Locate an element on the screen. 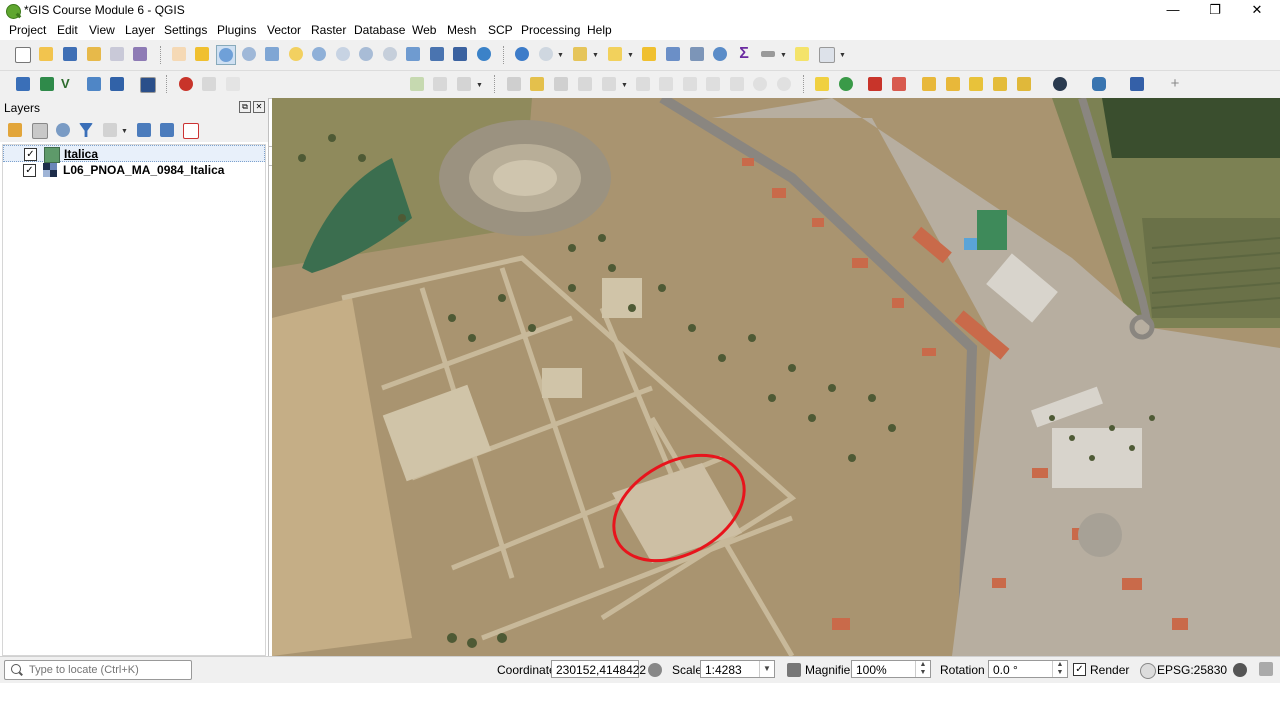 The width and height of the screenshot is (1280, 720). show-hide-labels-icon is located at coordinates (1000, 84).